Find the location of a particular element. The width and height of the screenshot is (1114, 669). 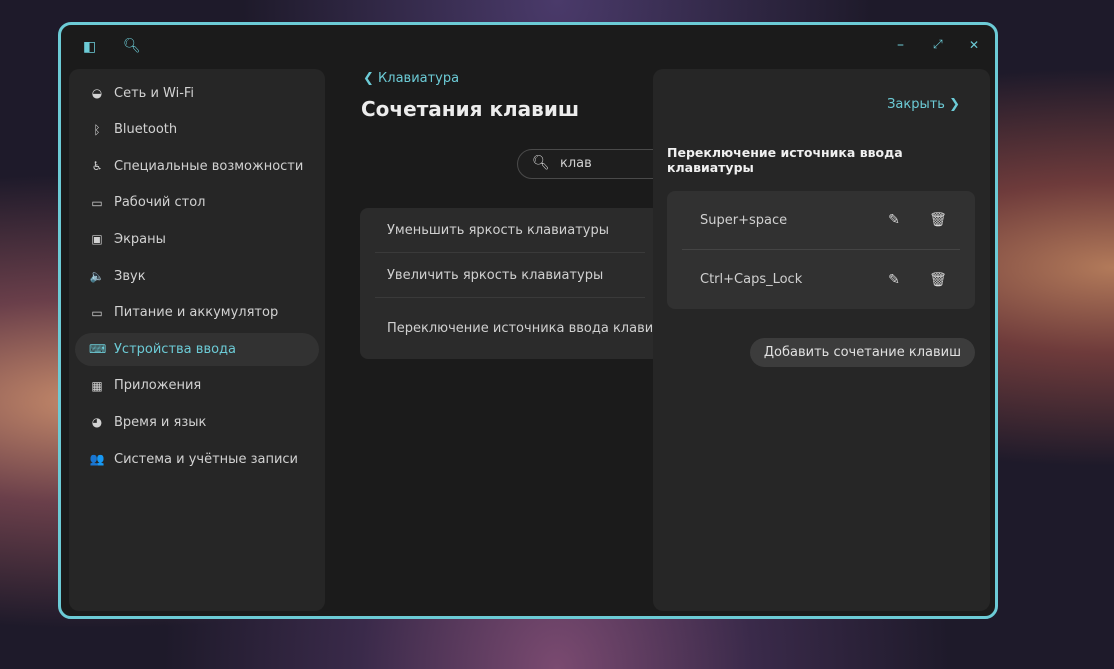

sidebar-item-label: Приложения is located at coordinates (158, 386).